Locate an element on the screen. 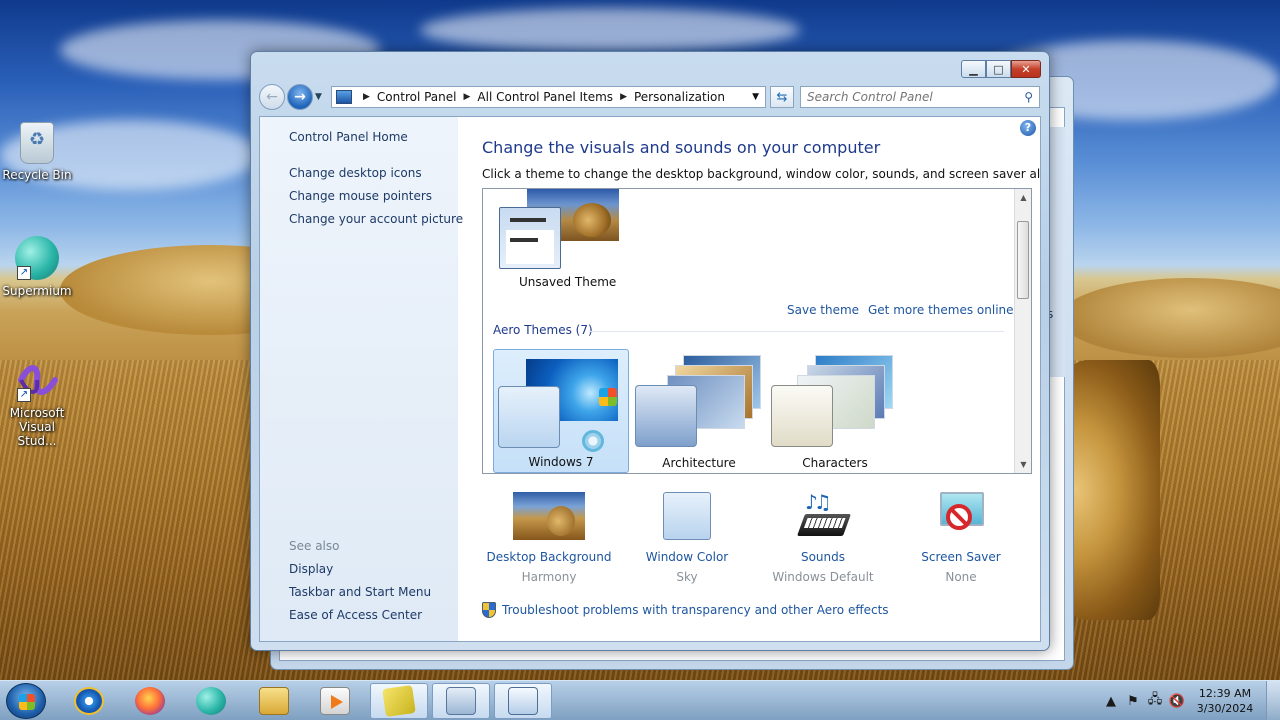 The height and width of the screenshot is (720, 1280). taskbar-explorer is located at coordinates (274, 701).